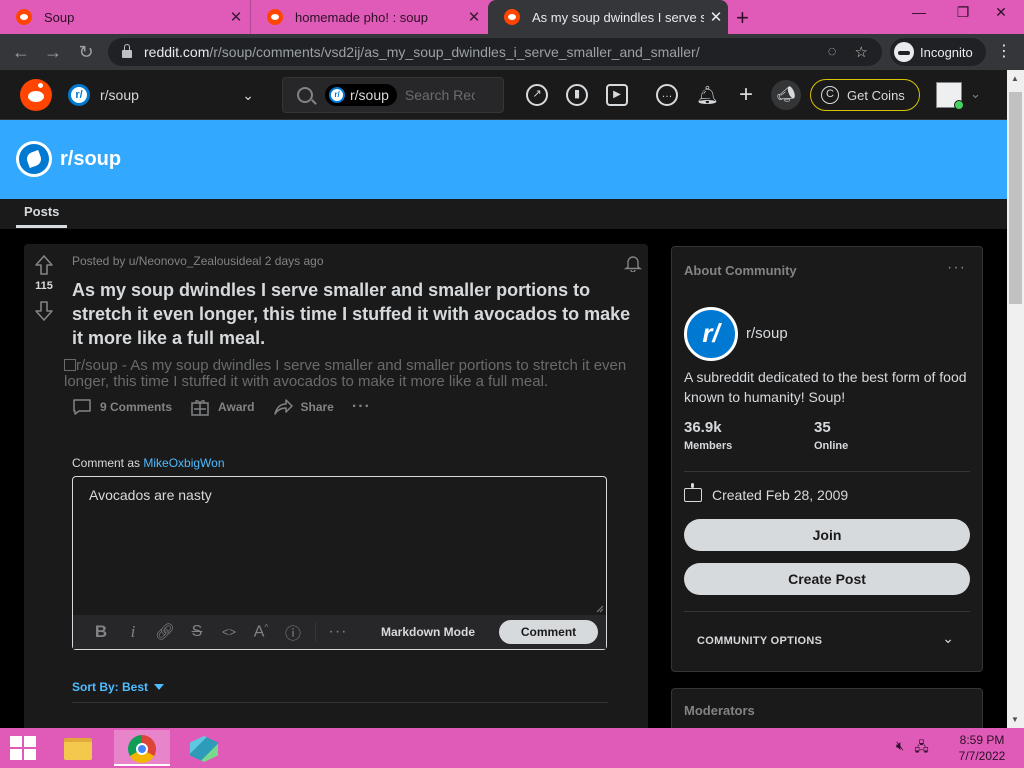 The width and height of the screenshot is (1024, 768). I want to click on award-button: Award, so click(222, 407).